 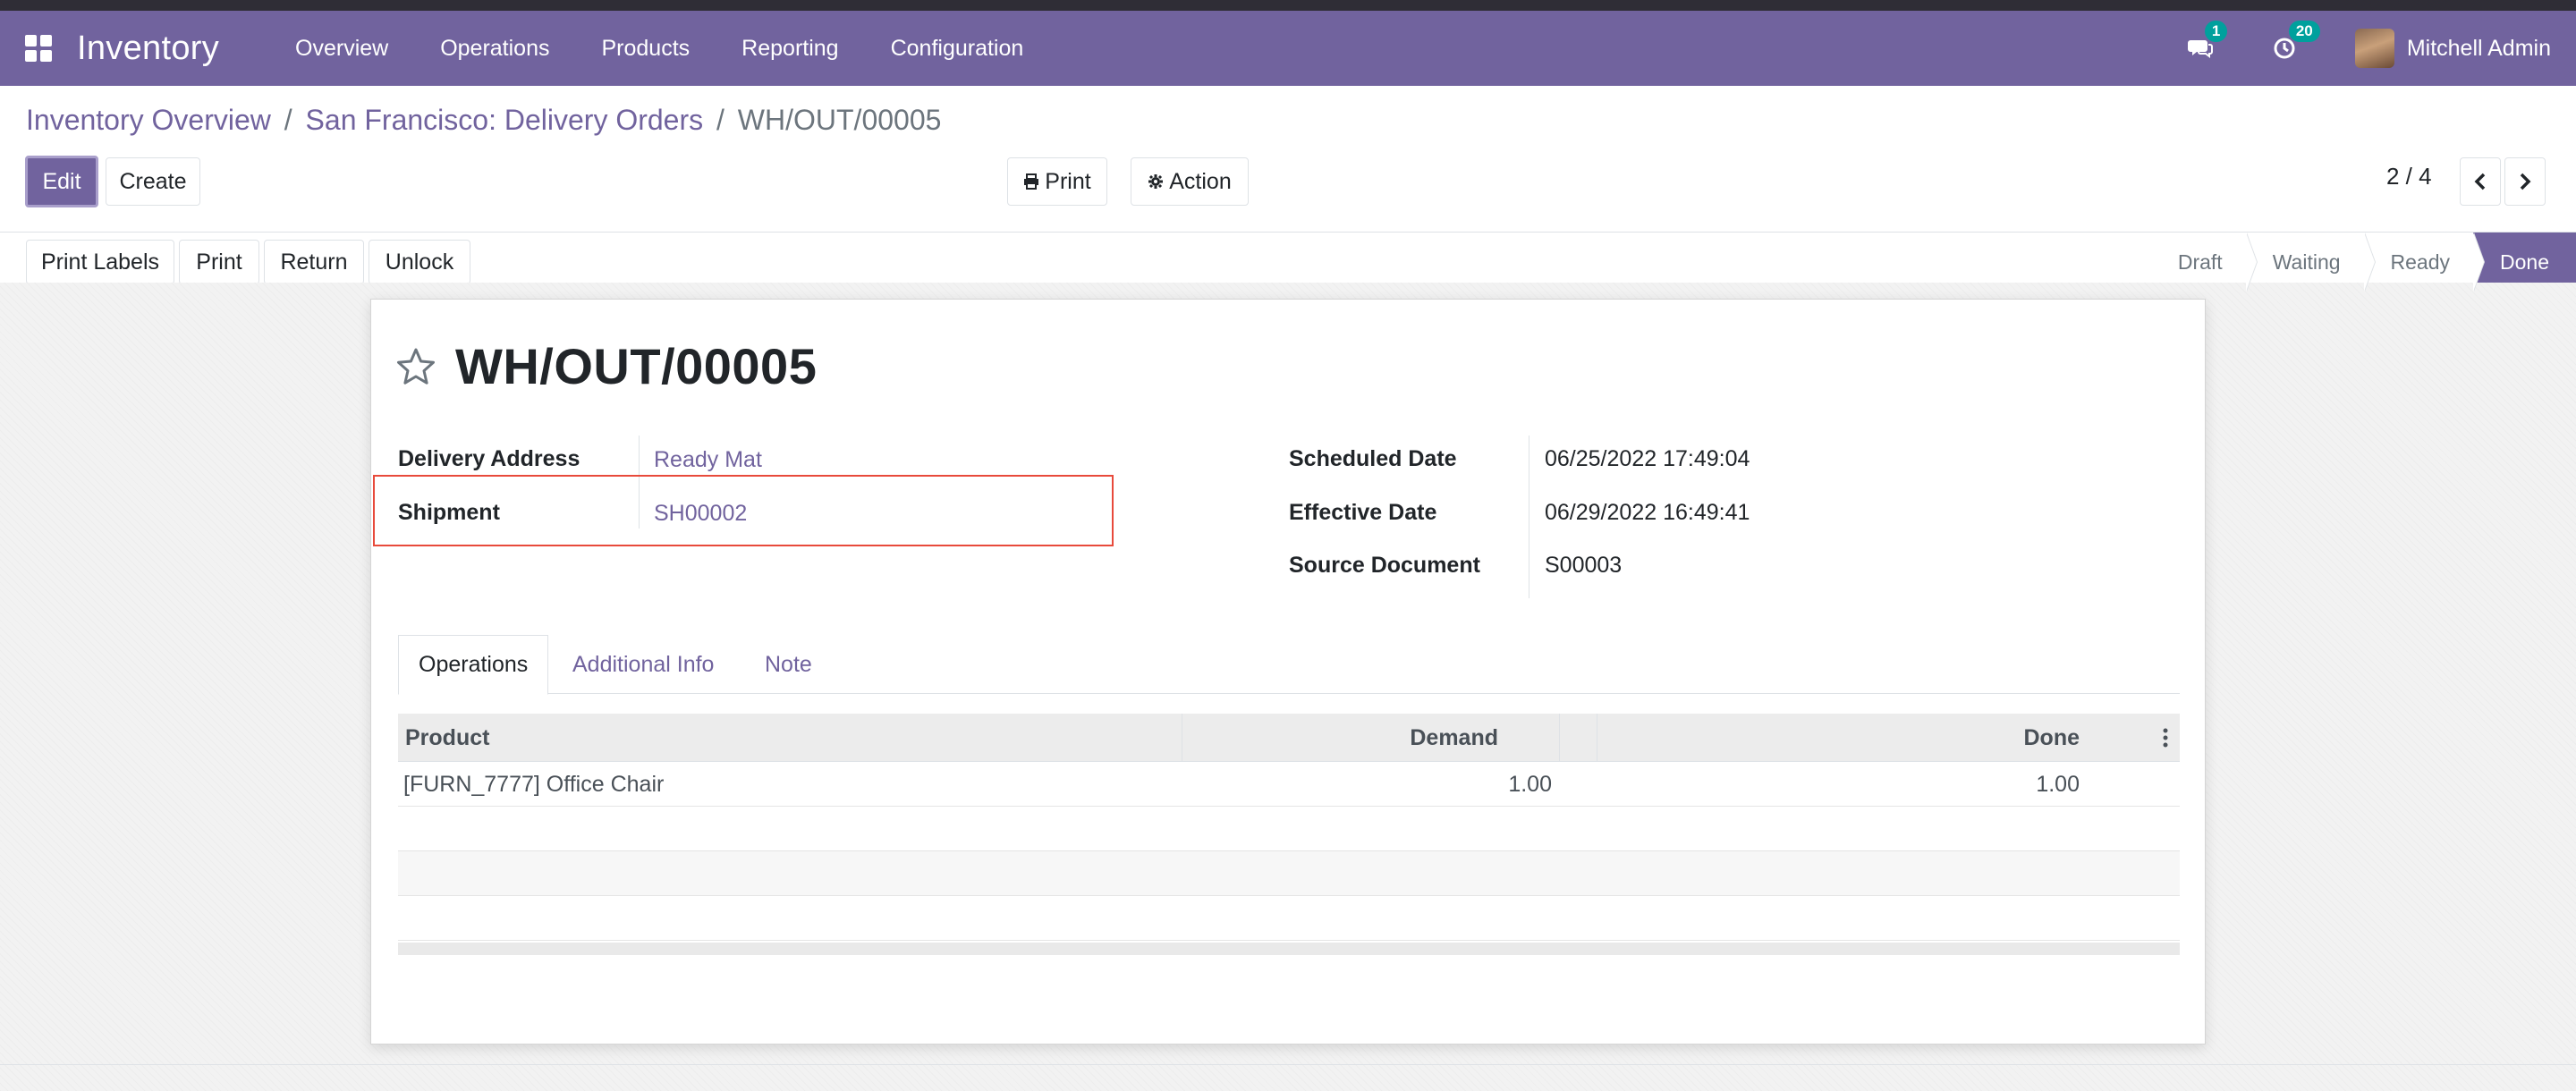 I want to click on column-header-product: Product, so click(x=447, y=738).